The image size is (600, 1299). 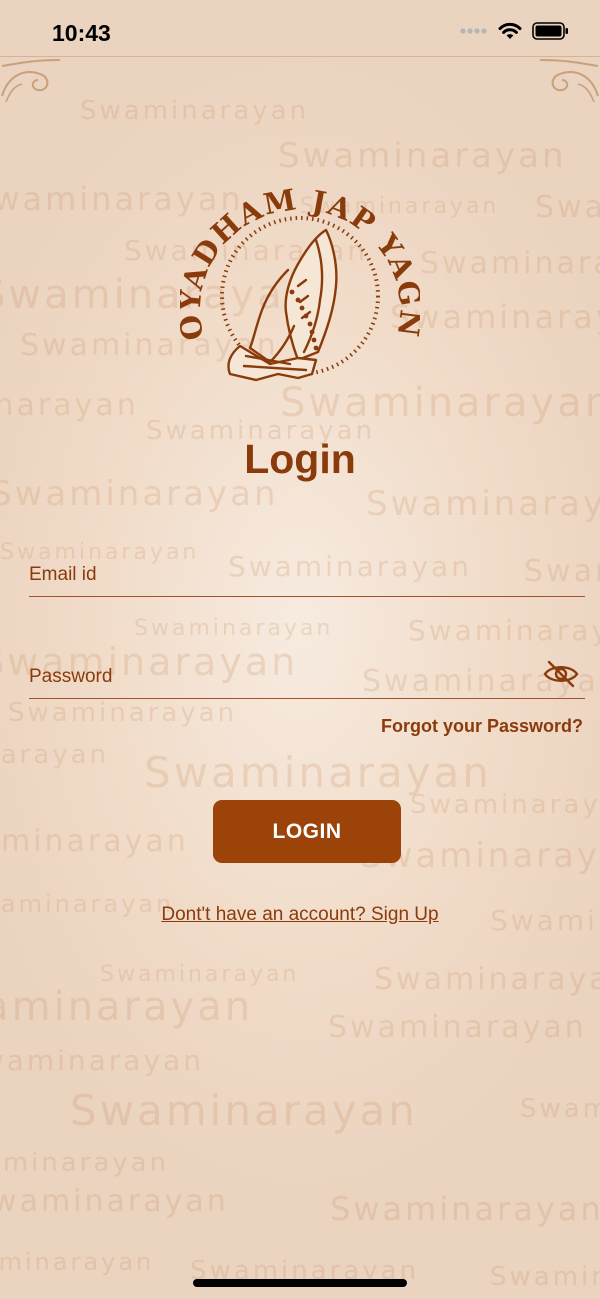 I want to click on status-bar: 10:43, so click(x=300, y=28).